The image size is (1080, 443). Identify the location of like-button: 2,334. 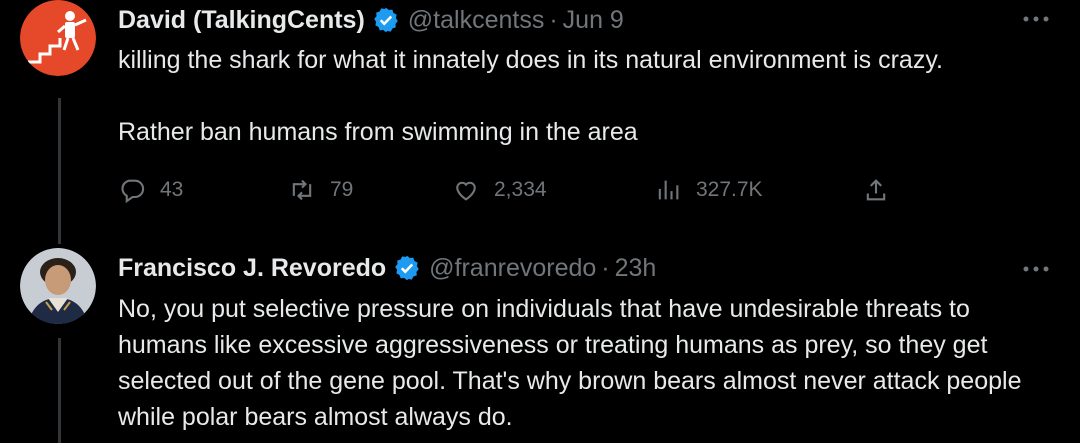
(499, 190).